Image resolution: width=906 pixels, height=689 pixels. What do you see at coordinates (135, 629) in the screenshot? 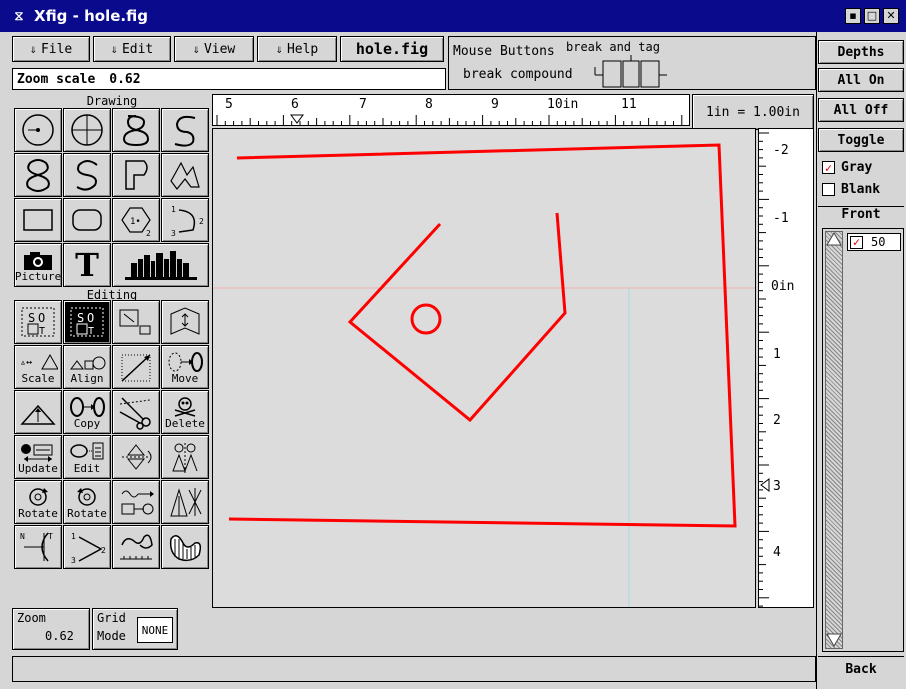
I see `grid-mode-button: Grid Mode NONE` at bounding box center [135, 629].